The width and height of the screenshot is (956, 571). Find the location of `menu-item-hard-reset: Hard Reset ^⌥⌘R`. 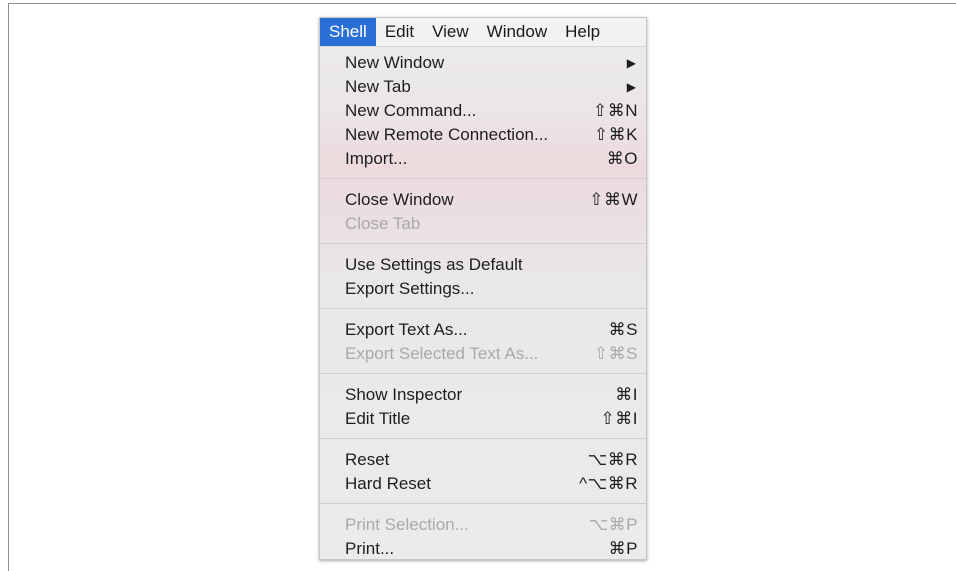

menu-item-hard-reset: Hard Reset ^⌥⌘R is located at coordinates (483, 484).